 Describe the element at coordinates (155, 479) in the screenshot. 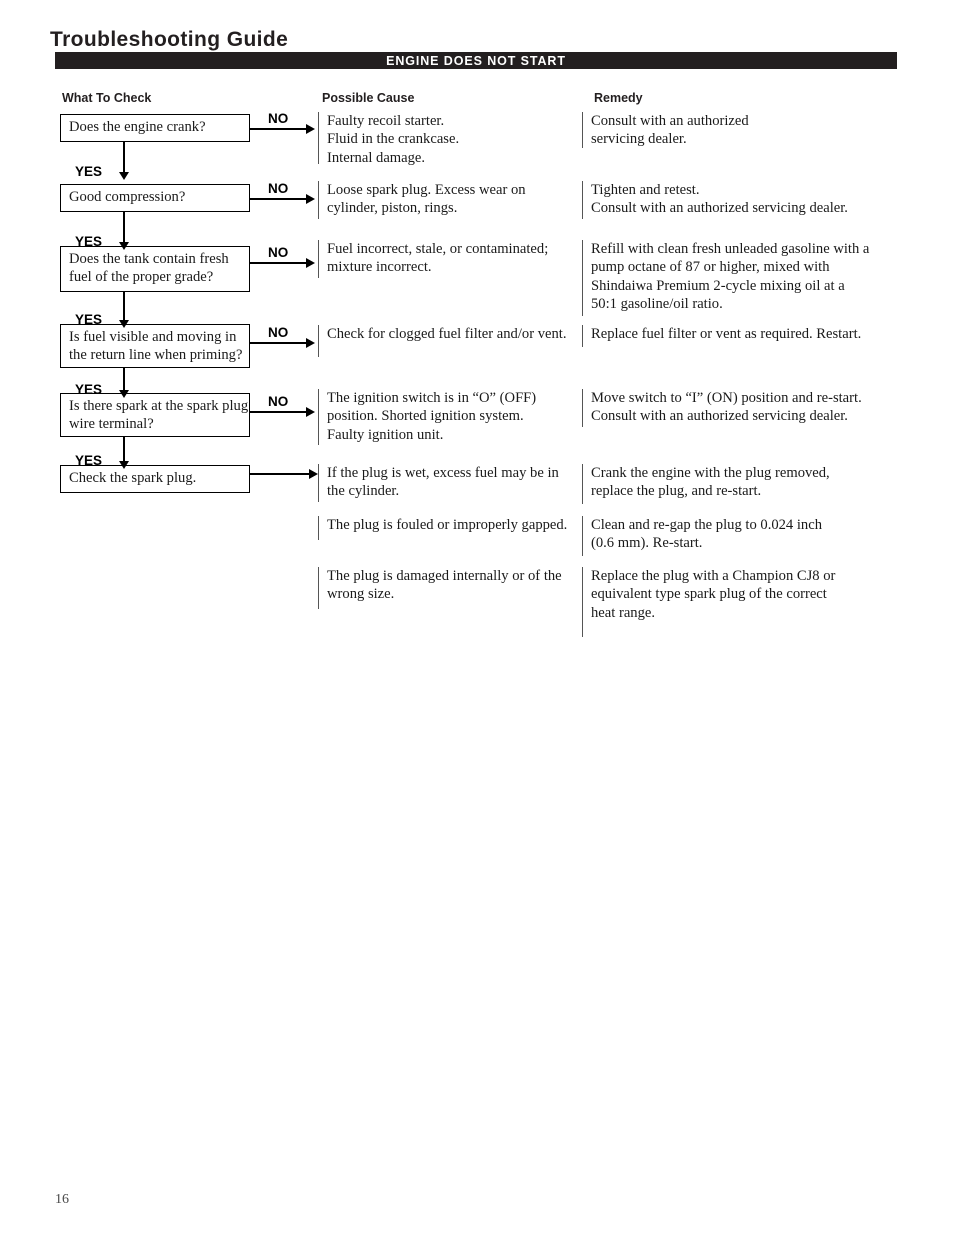

I see `flow-box-check-spark-plug: Check the spark plug.` at that location.